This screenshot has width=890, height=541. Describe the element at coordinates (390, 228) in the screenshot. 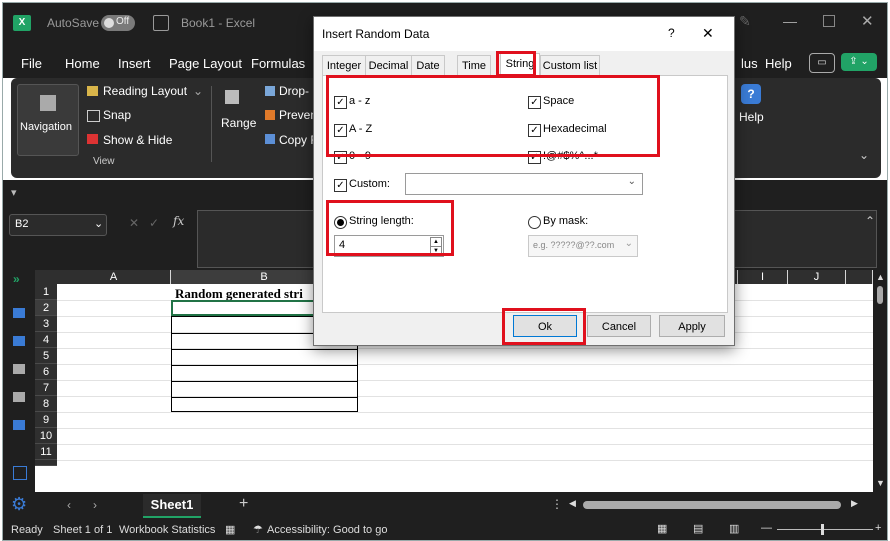

I see `string-length-highlight` at that location.